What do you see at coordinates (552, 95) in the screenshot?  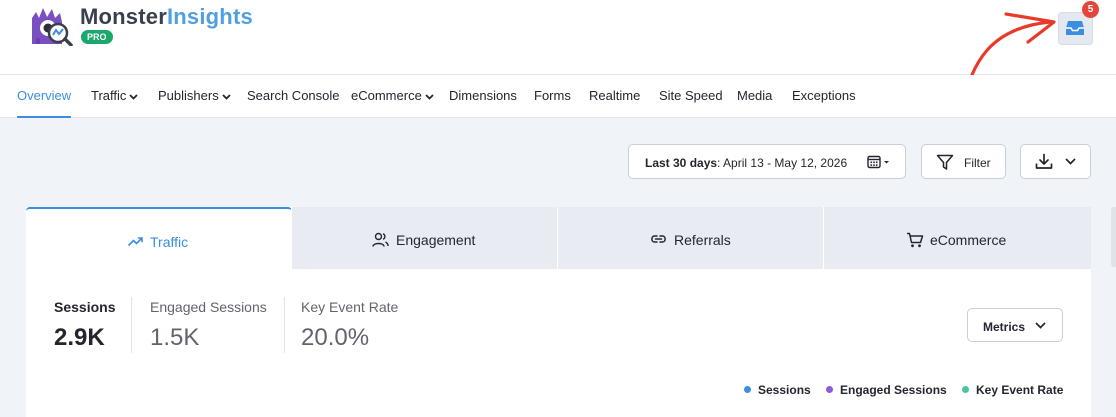 I see `nav-item-forms: Forms` at bounding box center [552, 95].